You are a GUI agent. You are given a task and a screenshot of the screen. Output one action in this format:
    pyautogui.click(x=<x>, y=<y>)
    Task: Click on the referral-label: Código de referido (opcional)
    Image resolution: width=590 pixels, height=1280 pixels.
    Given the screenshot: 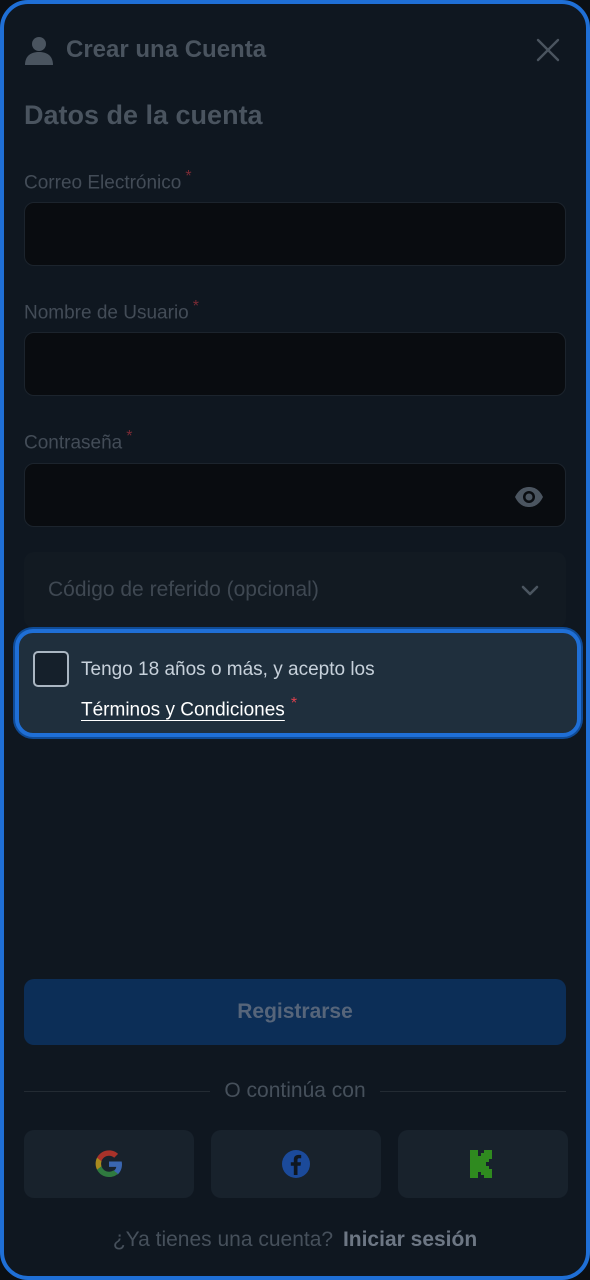 What is the action you would take?
    pyautogui.click(x=183, y=589)
    